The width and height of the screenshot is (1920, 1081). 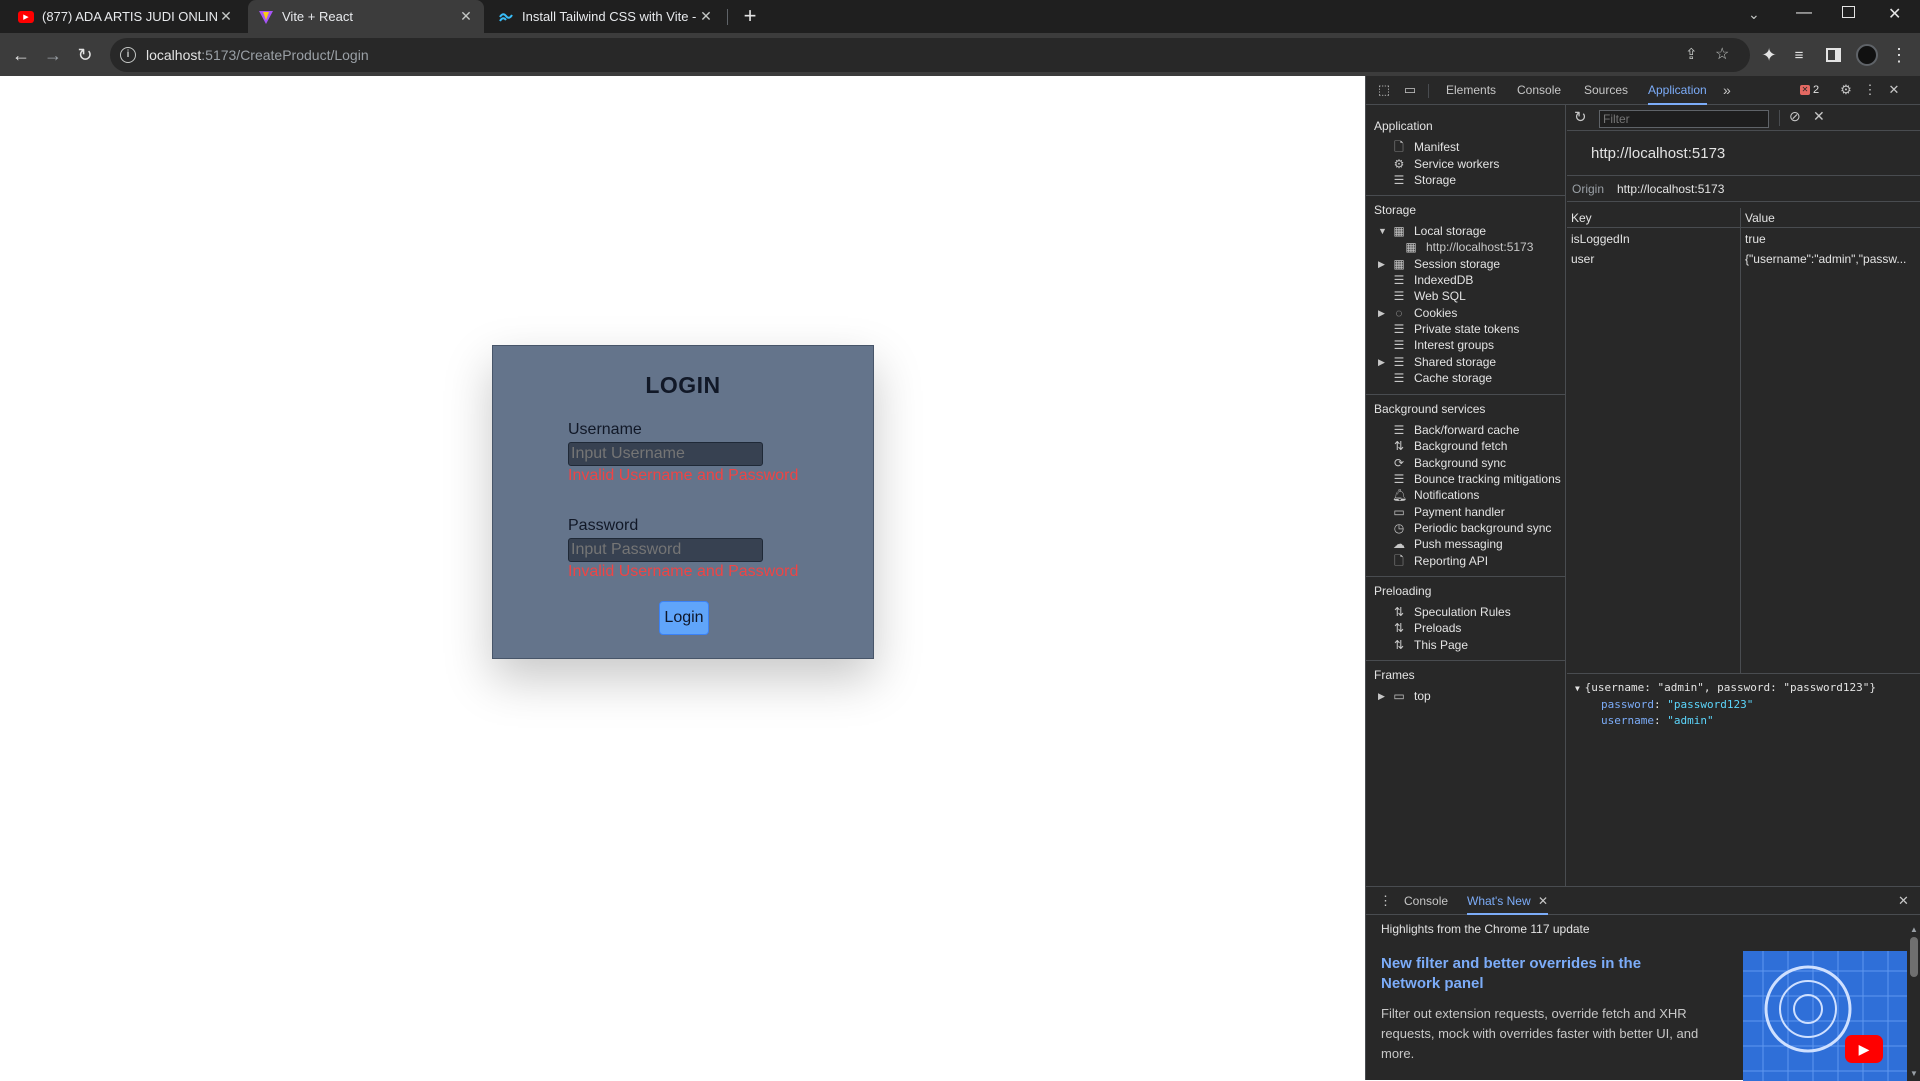 I want to click on highlights-heading: Highlights from the Chrome 117 update, so click(x=1485, y=929).